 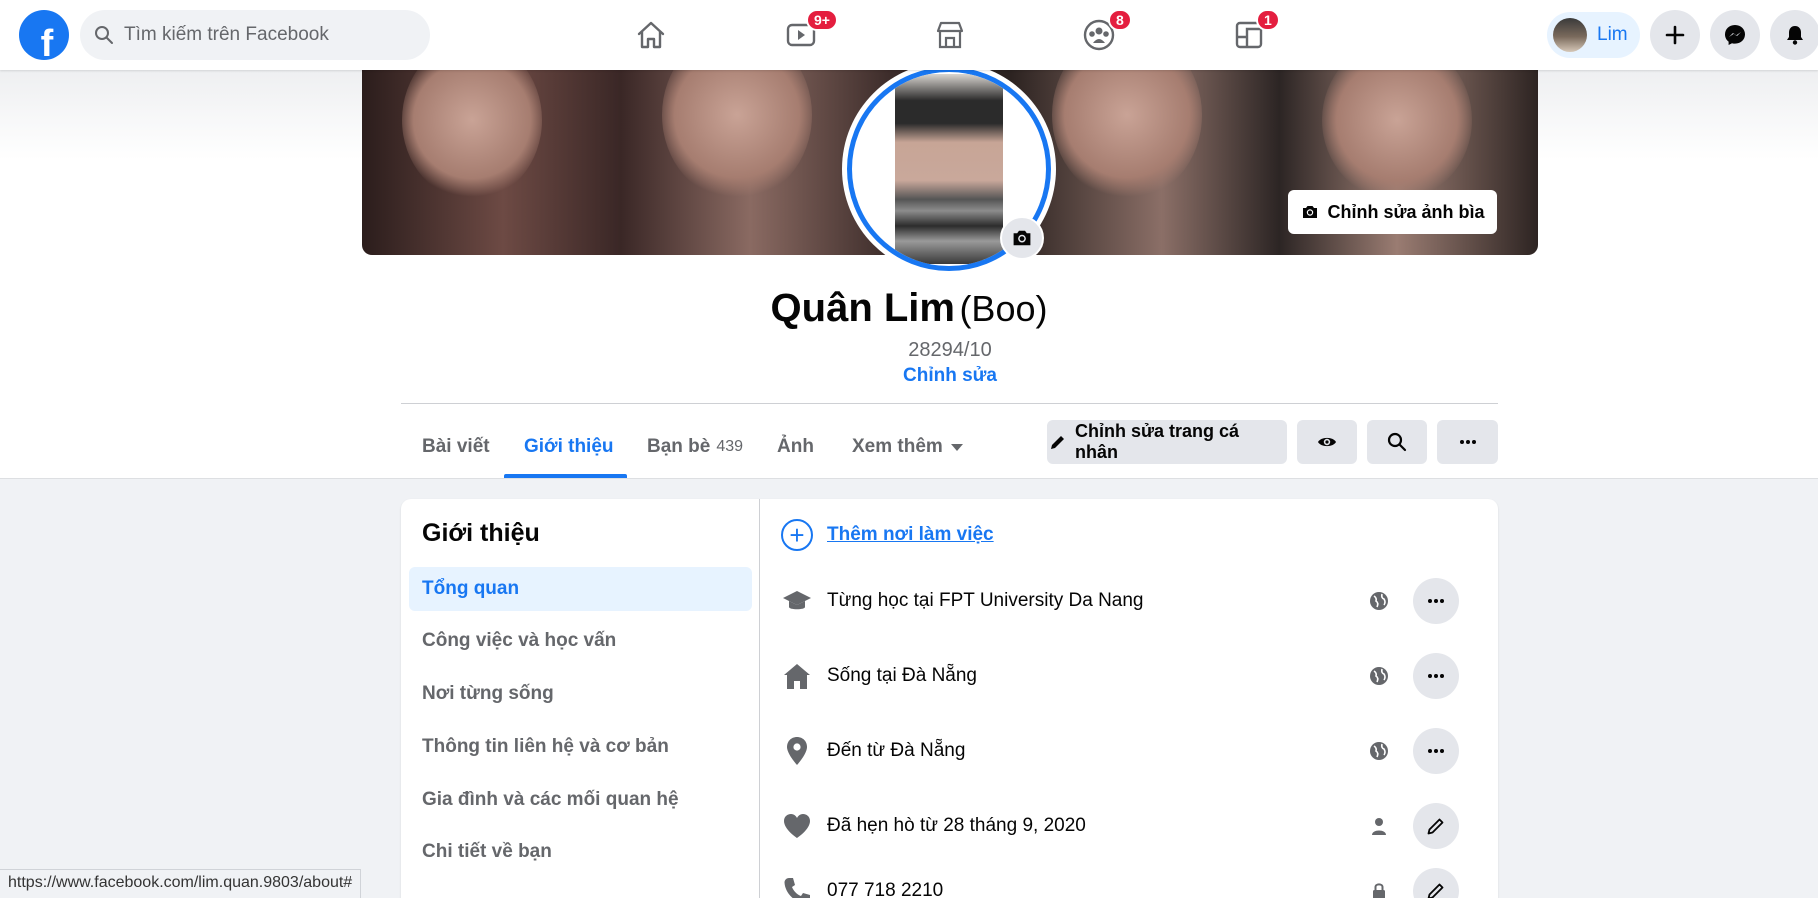 I want to click on about-section-family-relationships: Gia đình và các mối quan hệ, so click(x=580, y=800).